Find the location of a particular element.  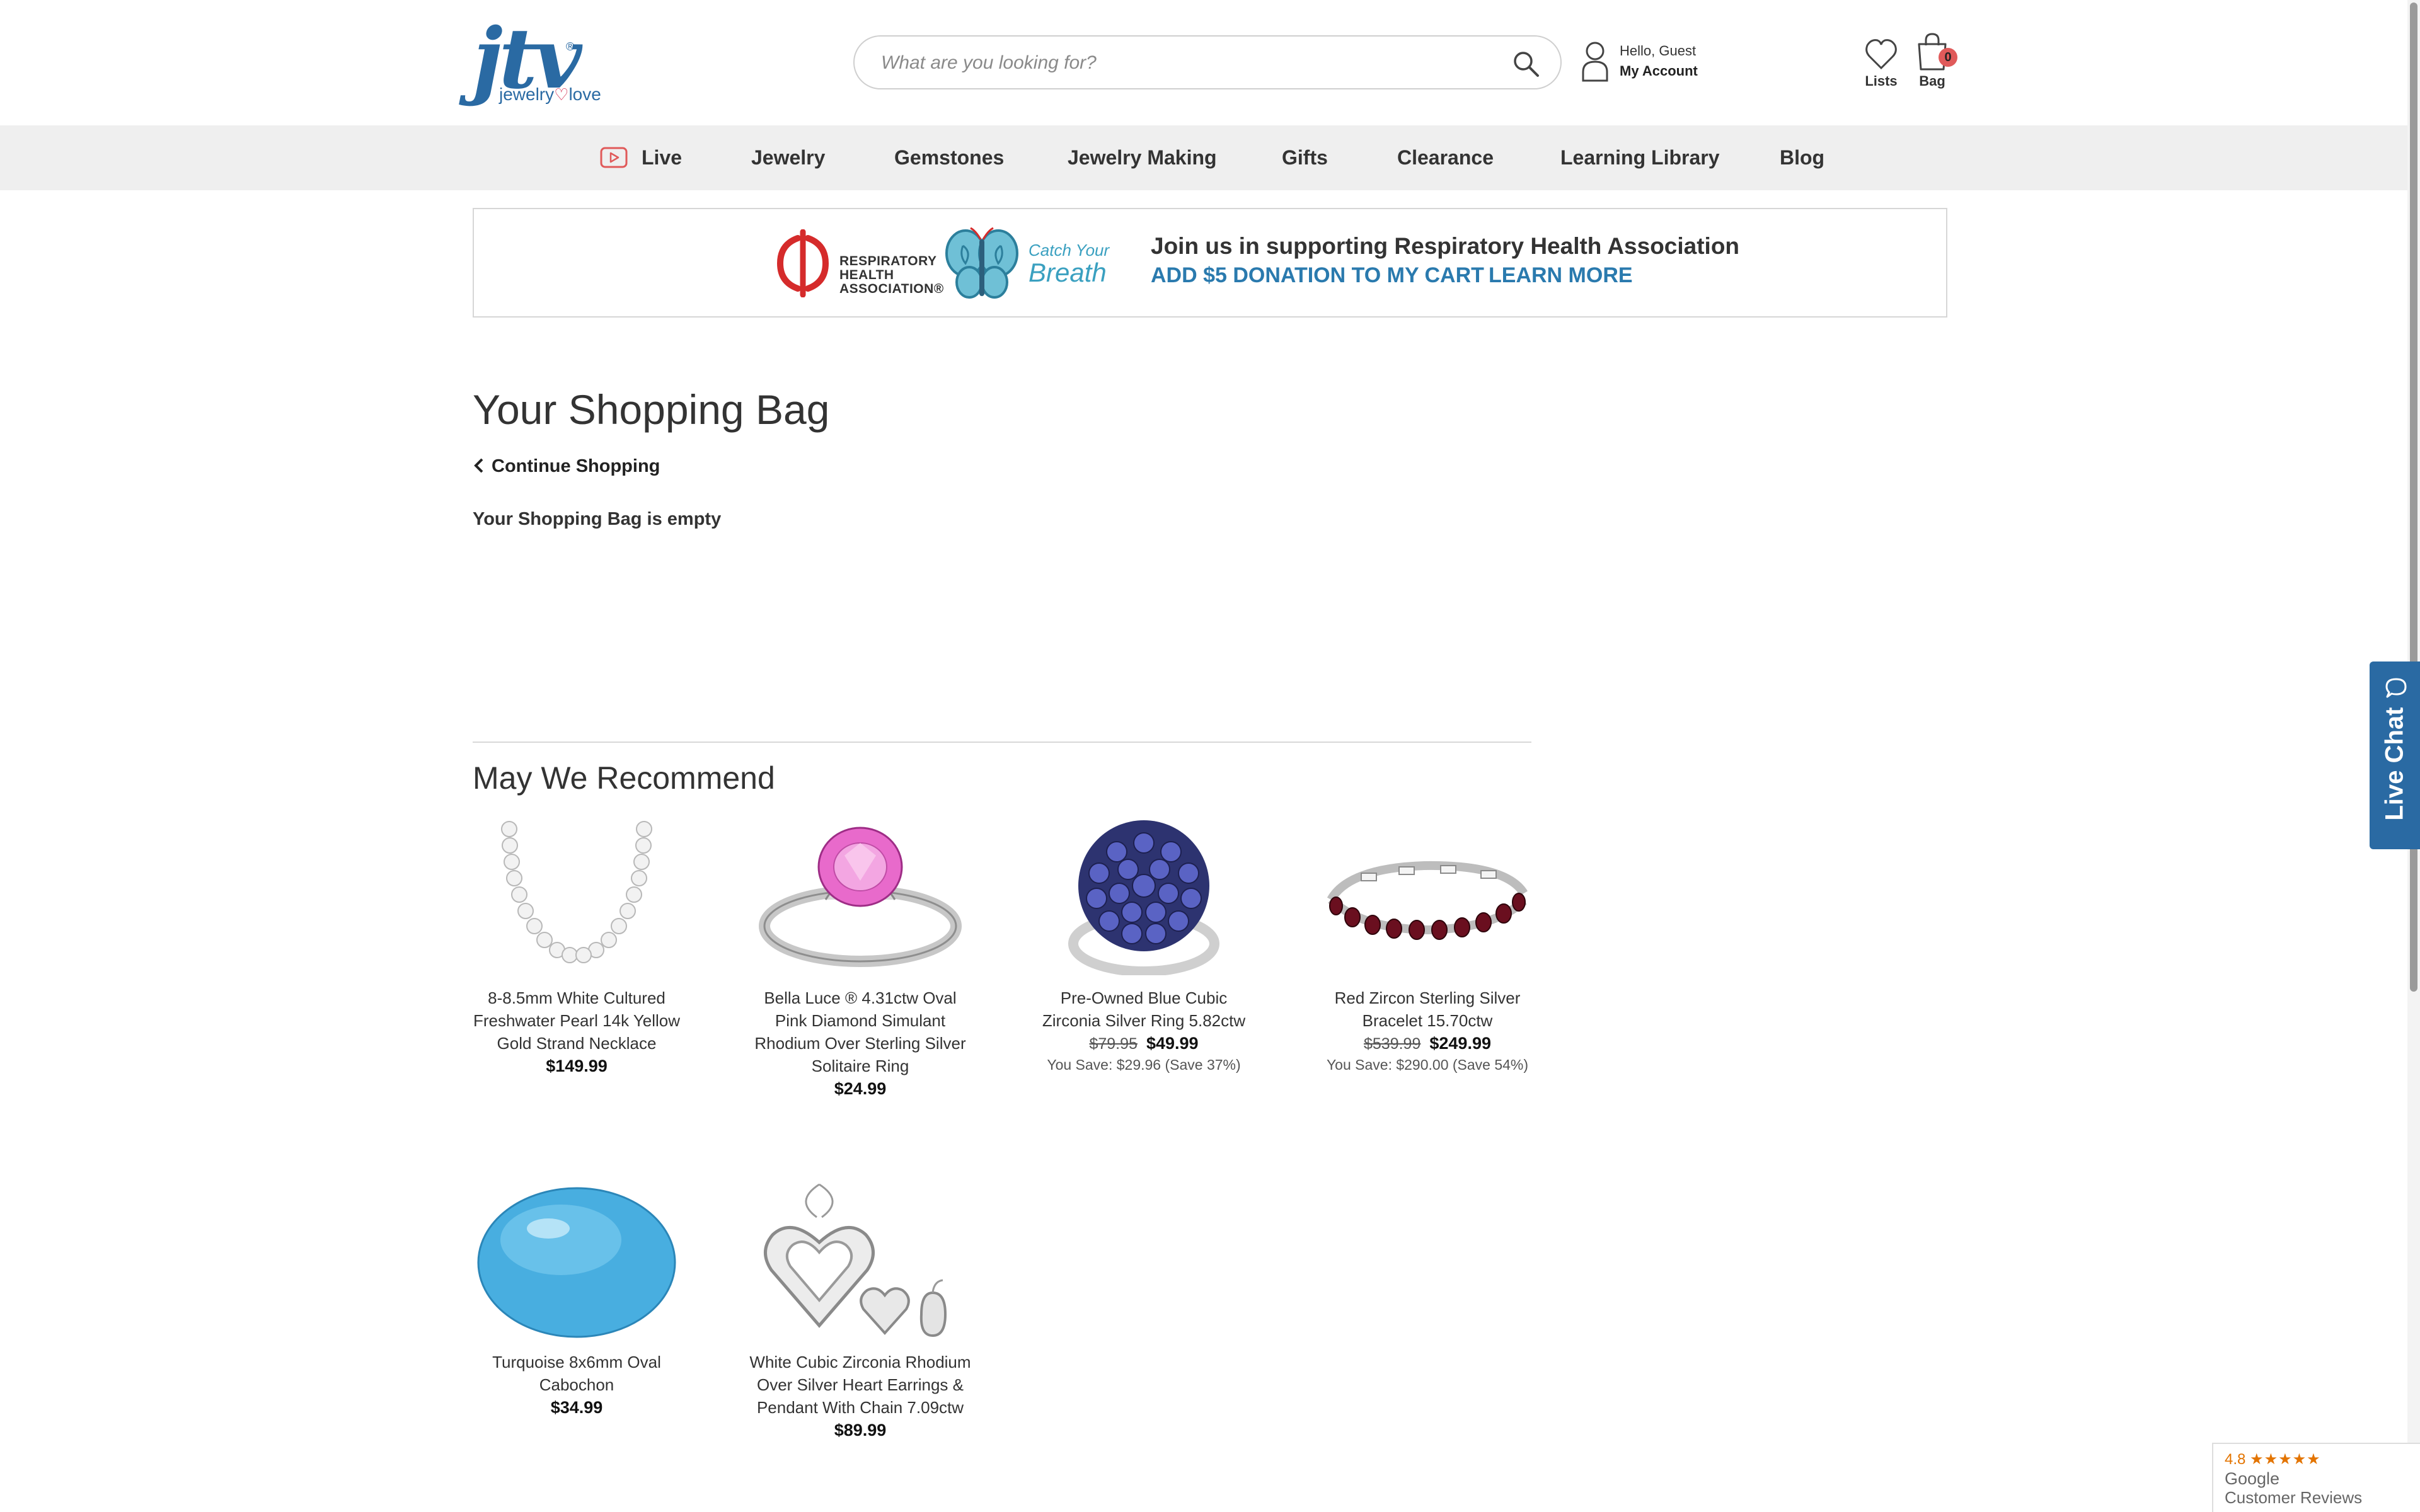

user-icon is located at coordinates (1595, 62).